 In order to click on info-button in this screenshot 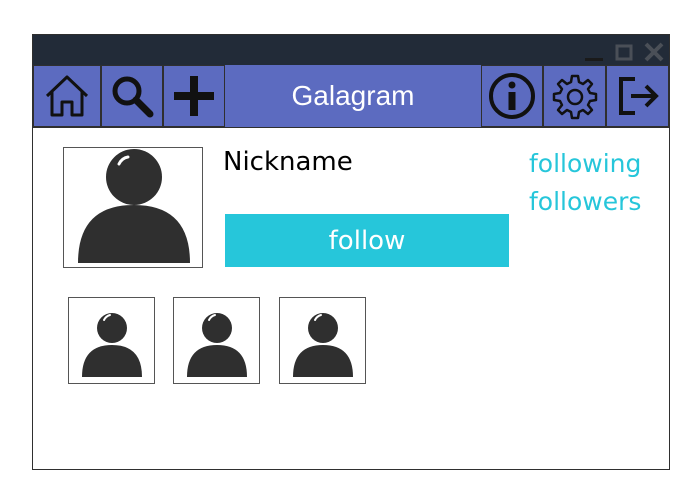, I will do `click(512, 96)`.